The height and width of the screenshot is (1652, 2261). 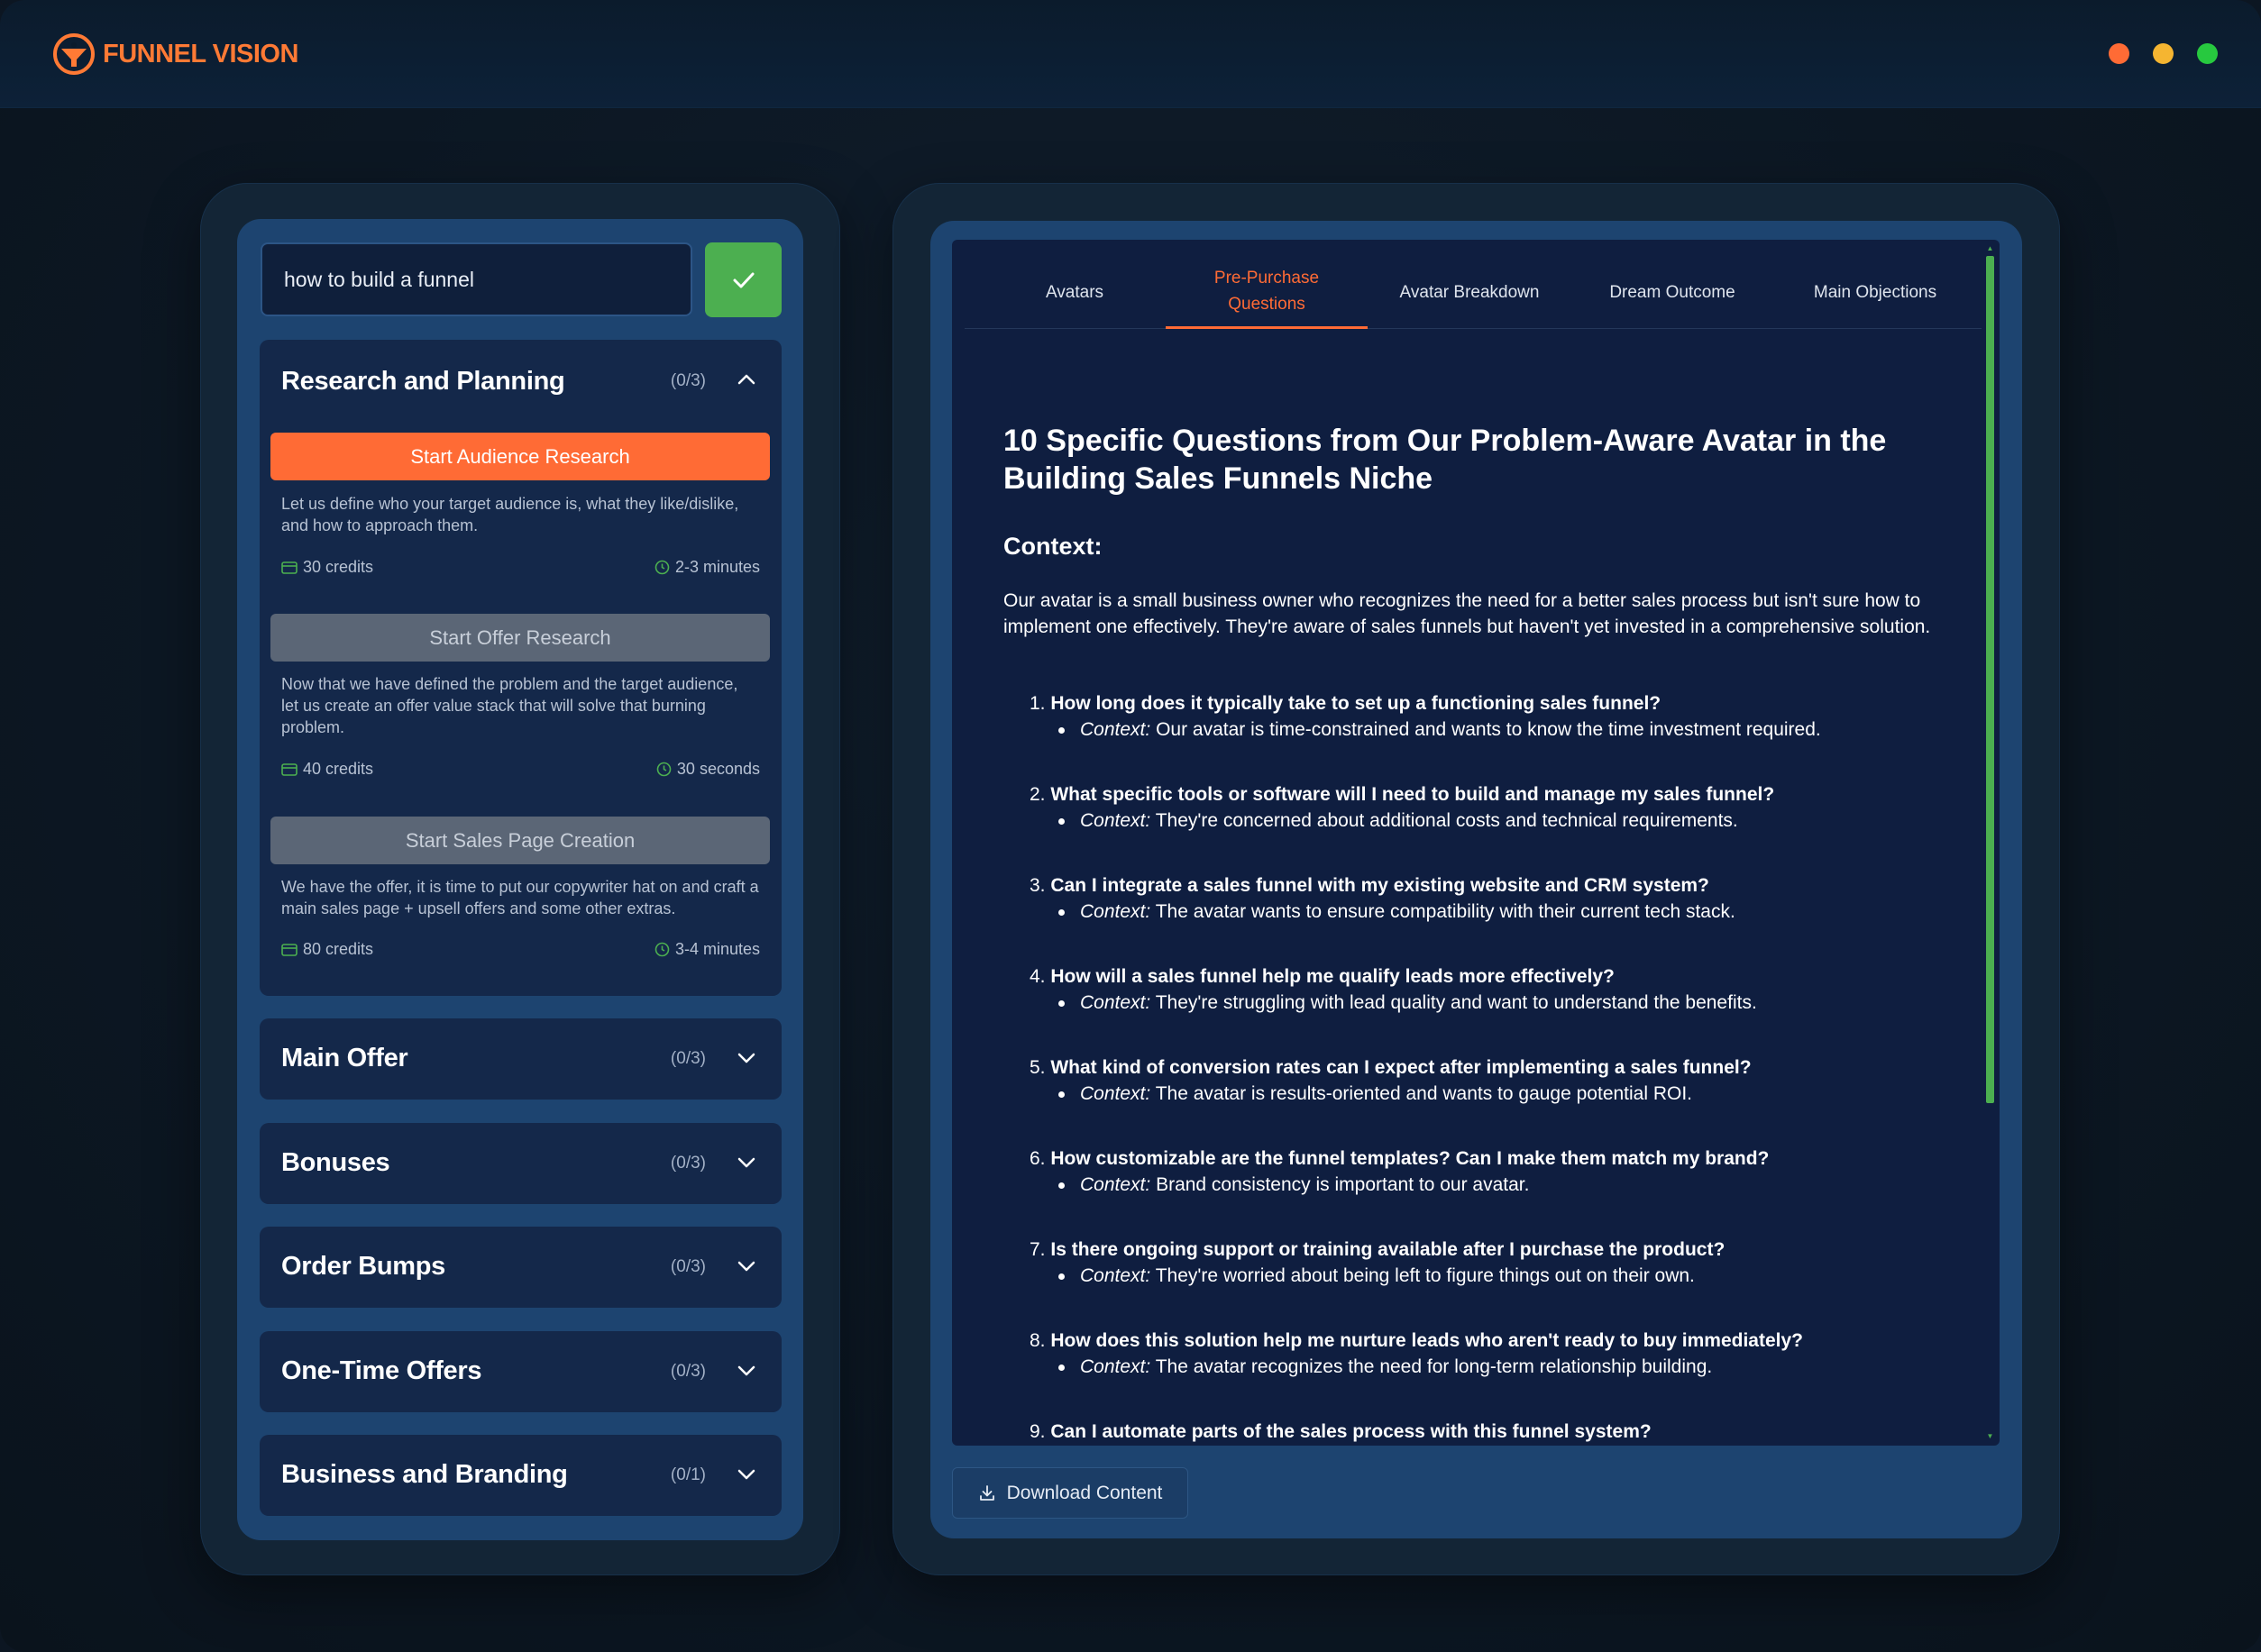 I want to click on scroll-up-arrow-icon: ▲, so click(x=1990, y=249).